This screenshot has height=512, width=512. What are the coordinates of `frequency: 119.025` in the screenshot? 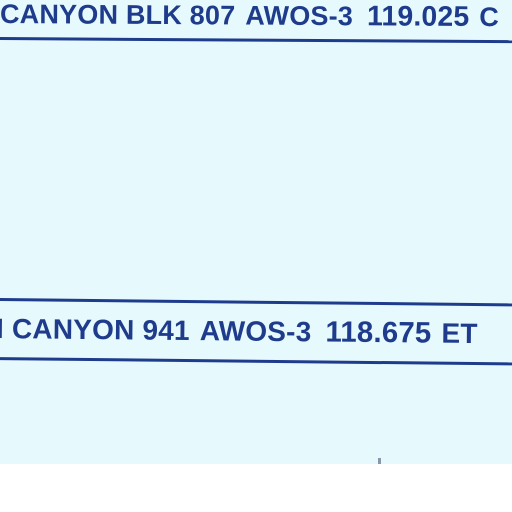 It's located at (418, 16).